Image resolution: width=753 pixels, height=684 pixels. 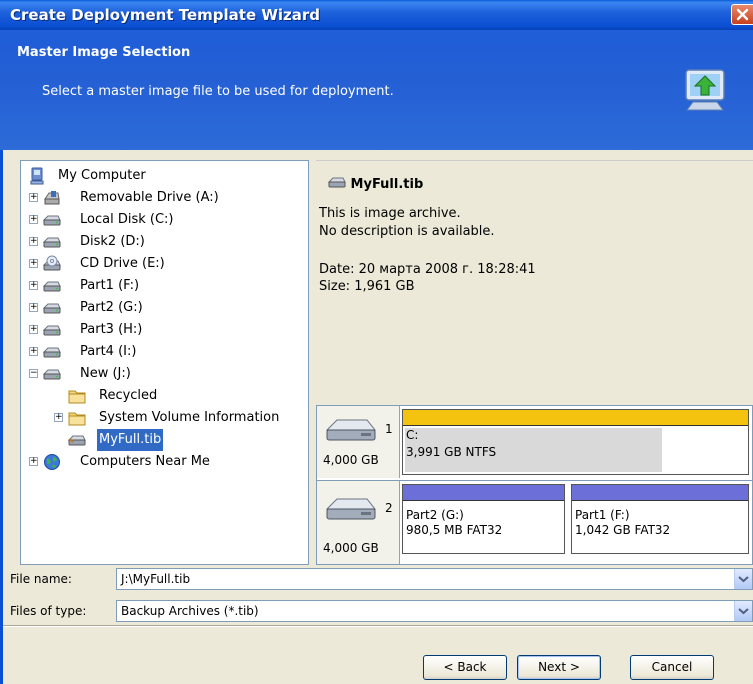 What do you see at coordinates (111, 307) in the screenshot?
I see `tree-label: Part2 (G:)` at bounding box center [111, 307].